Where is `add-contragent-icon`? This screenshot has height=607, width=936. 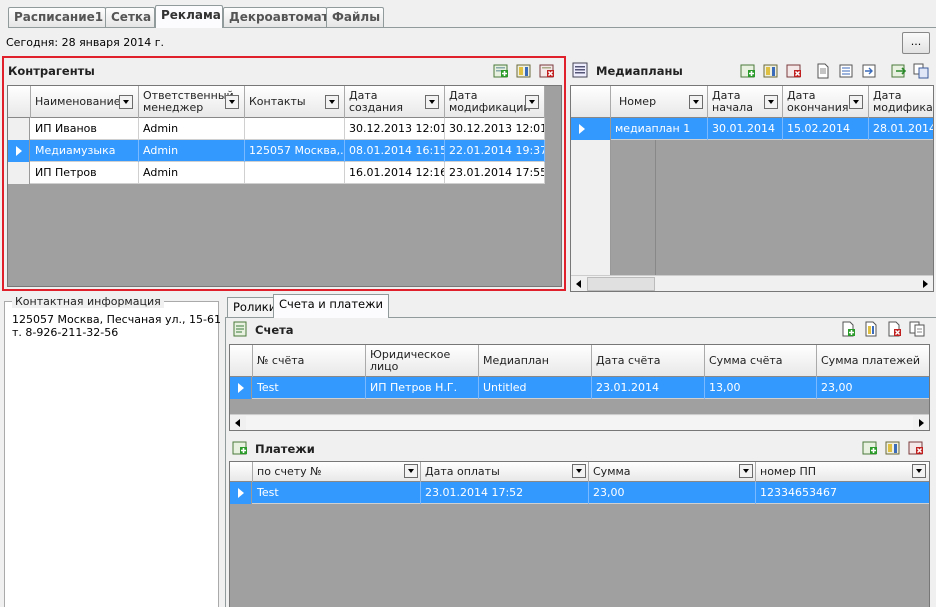
add-contragent-icon is located at coordinates (501, 71).